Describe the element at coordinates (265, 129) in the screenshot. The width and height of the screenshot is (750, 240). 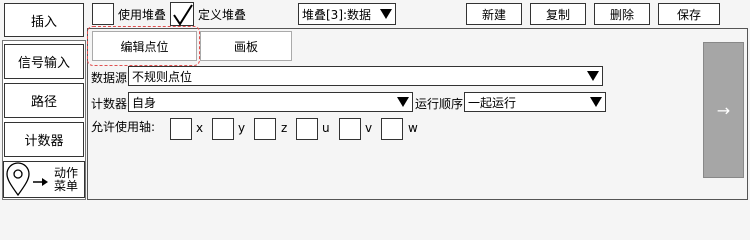
I see `axis-z-checkbox` at that location.